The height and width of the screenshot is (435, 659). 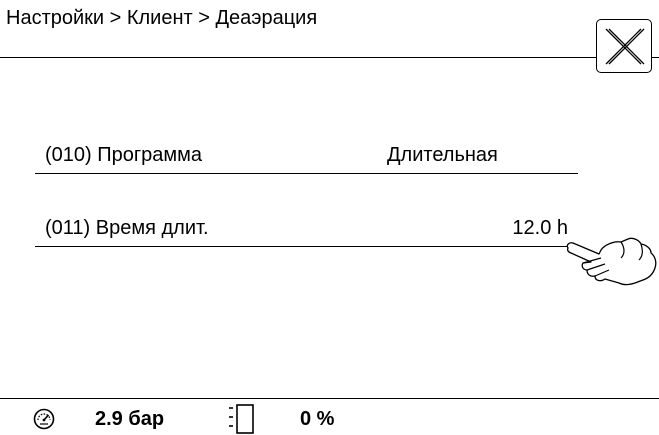 What do you see at coordinates (44, 419) in the screenshot?
I see `pressure-gauge-icon` at bounding box center [44, 419].